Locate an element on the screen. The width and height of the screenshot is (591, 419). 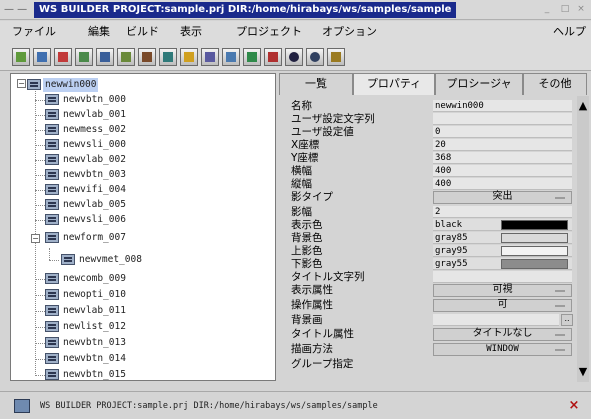
foreground-color-swatch is located at coordinates (534, 225).